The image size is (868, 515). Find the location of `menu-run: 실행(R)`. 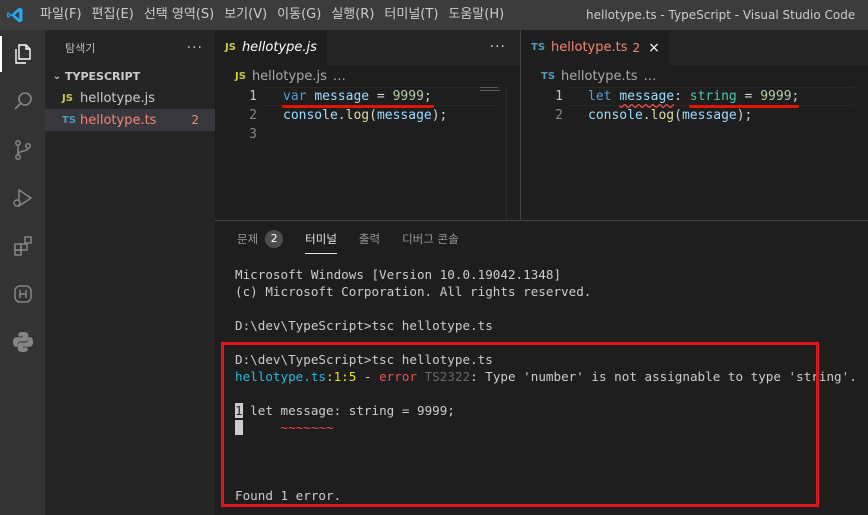

menu-run: 실행(R) is located at coordinates (352, 15).